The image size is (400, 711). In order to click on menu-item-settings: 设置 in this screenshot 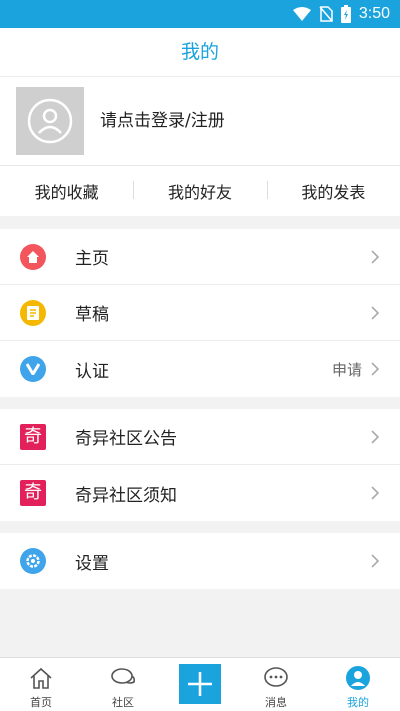, I will do `click(200, 561)`.